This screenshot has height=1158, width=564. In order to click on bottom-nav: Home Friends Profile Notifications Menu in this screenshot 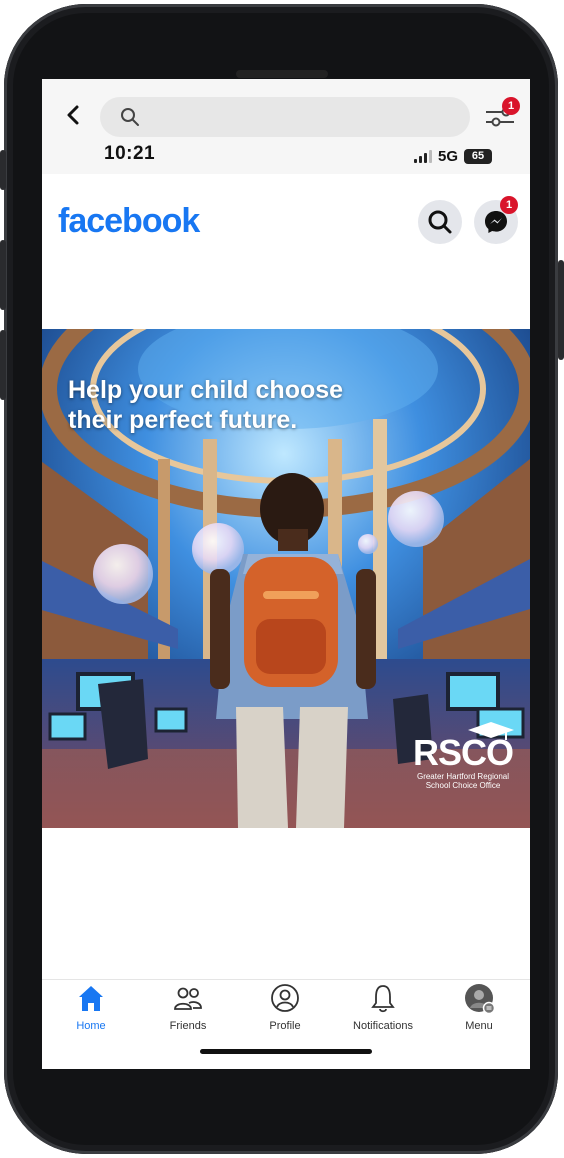, I will do `click(286, 1024)`.